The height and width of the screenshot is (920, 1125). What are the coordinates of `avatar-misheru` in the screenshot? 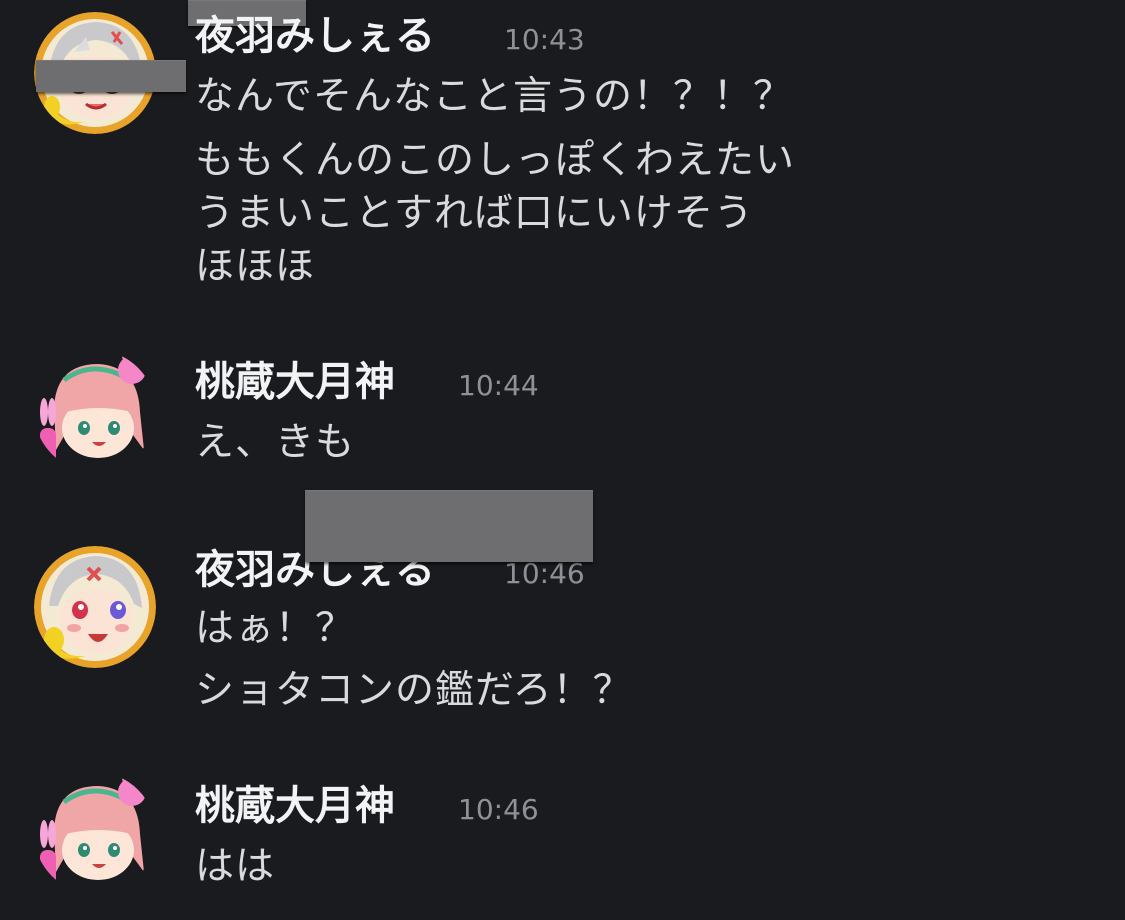 It's located at (95, 607).